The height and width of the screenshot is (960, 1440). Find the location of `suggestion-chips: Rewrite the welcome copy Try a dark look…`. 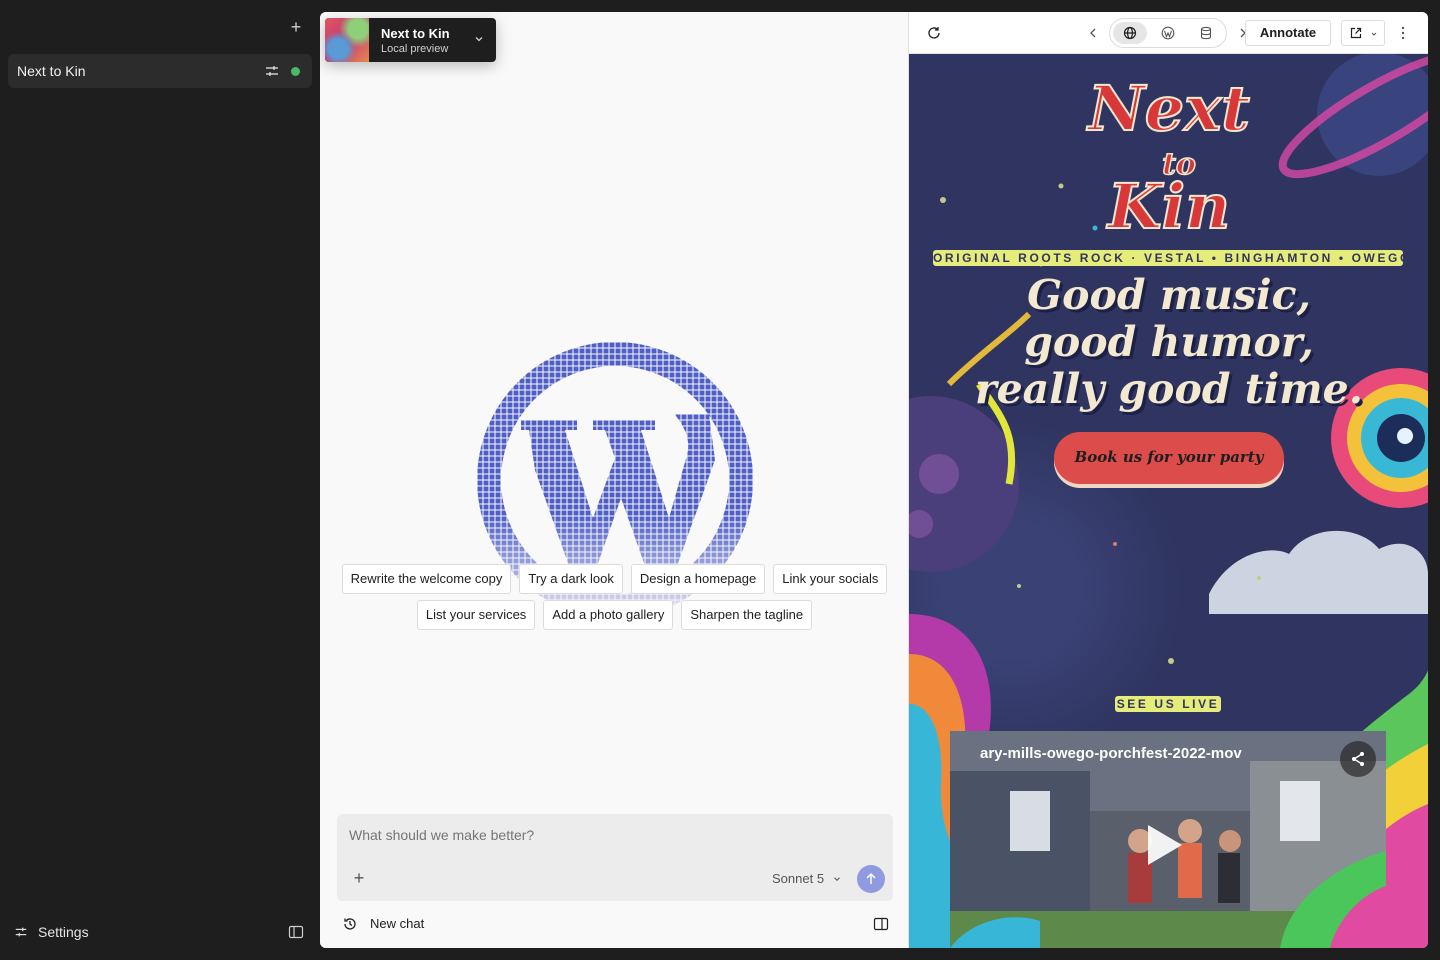

suggestion-chips: Rewrite the welcome copy Try a dark look… is located at coordinates (614, 600).